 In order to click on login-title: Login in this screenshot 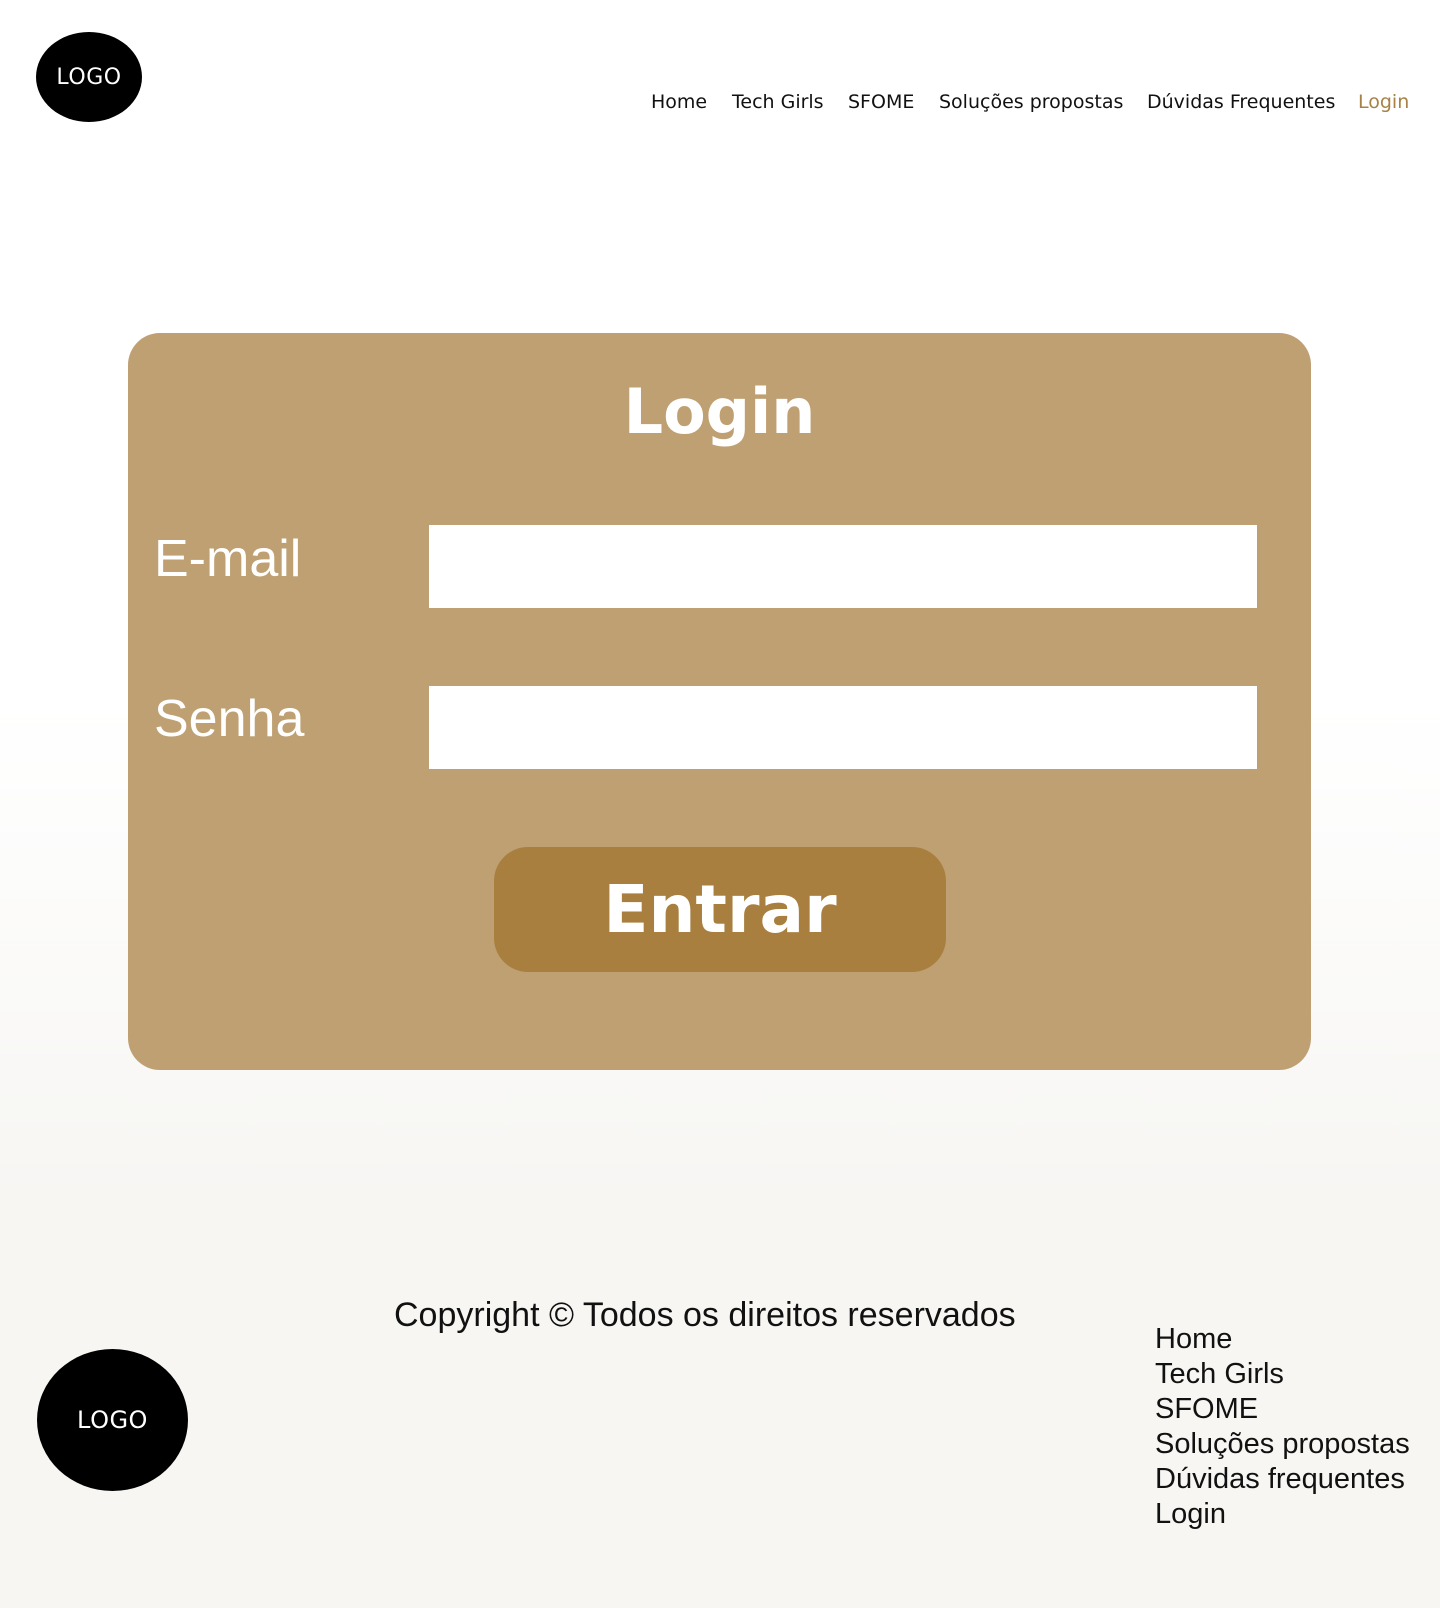, I will do `click(719, 411)`.